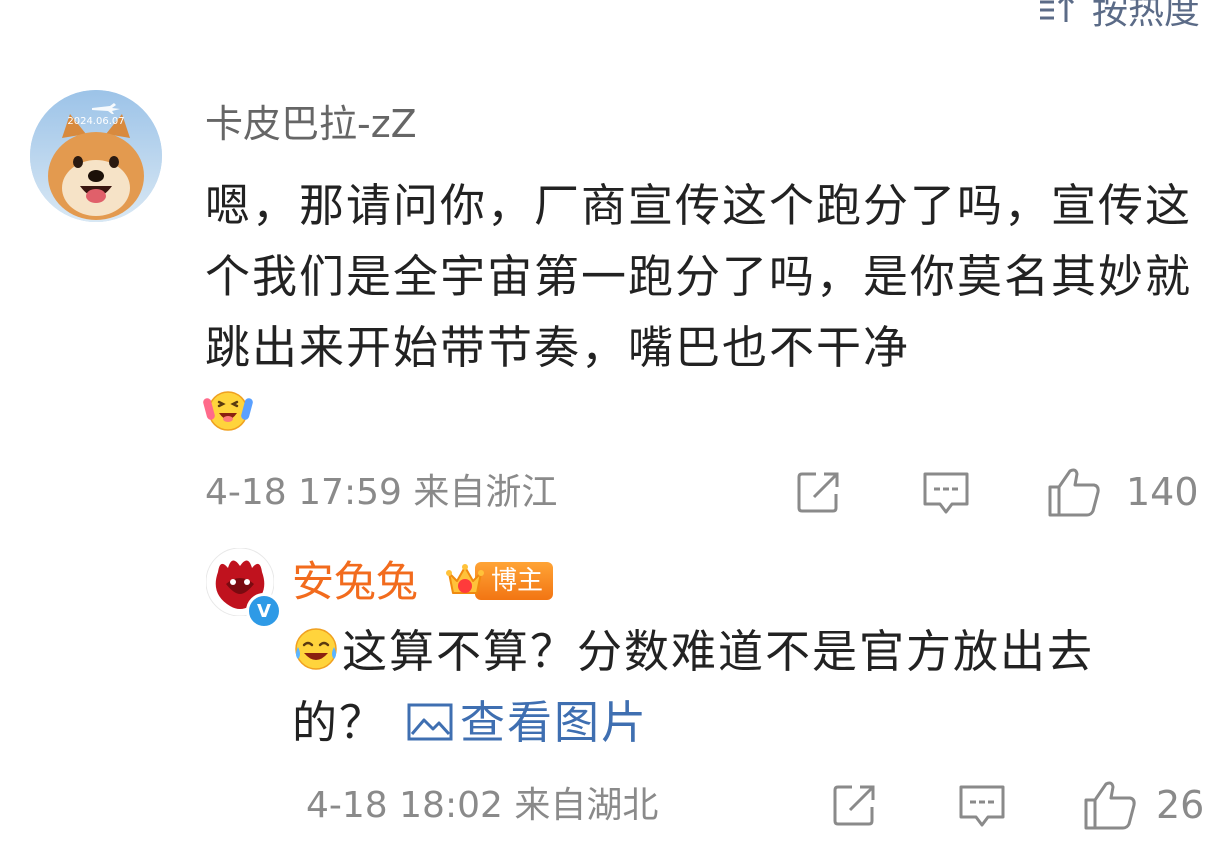 The height and width of the screenshot is (844, 1232). I want to click on location: 来自浙江, so click(485, 492).